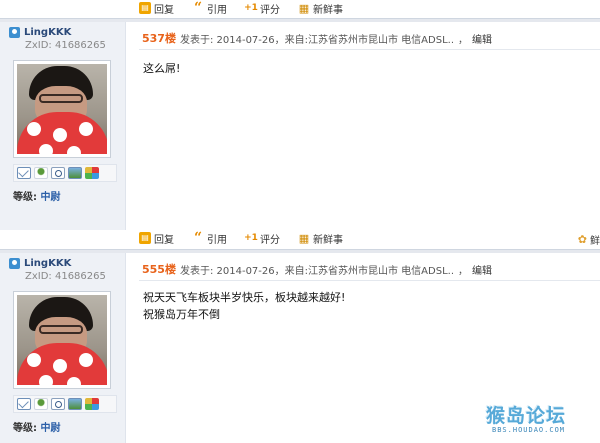 The width and height of the screenshot is (600, 443). What do you see at coordinates (181, 314) in the screenshot?
I see `message-line: 祝猴岛万年不倒` at bounding box center [181, 314].